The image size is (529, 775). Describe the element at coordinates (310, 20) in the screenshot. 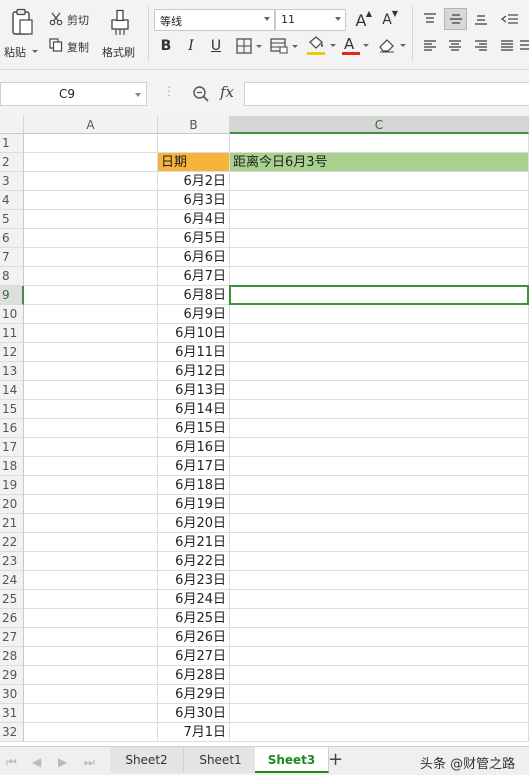

I see `font-size-select: 11` at that location.